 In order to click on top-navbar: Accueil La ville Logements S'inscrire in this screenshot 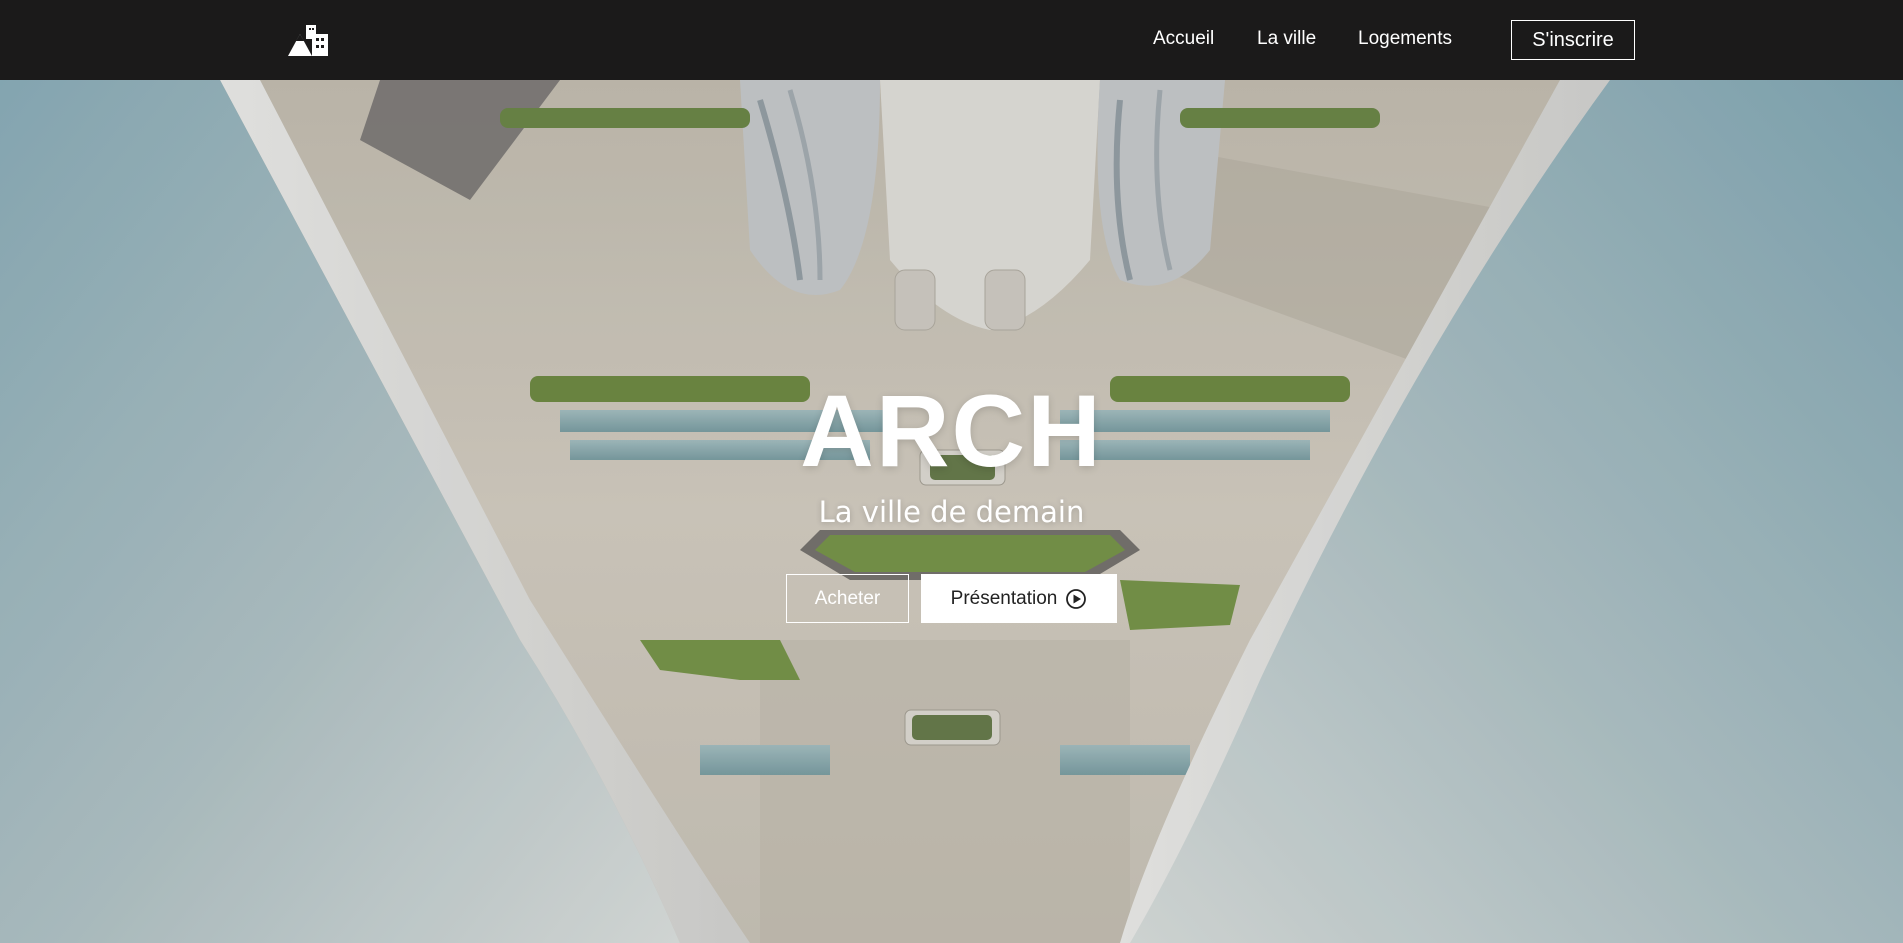, I will do `click(951, 40)`.